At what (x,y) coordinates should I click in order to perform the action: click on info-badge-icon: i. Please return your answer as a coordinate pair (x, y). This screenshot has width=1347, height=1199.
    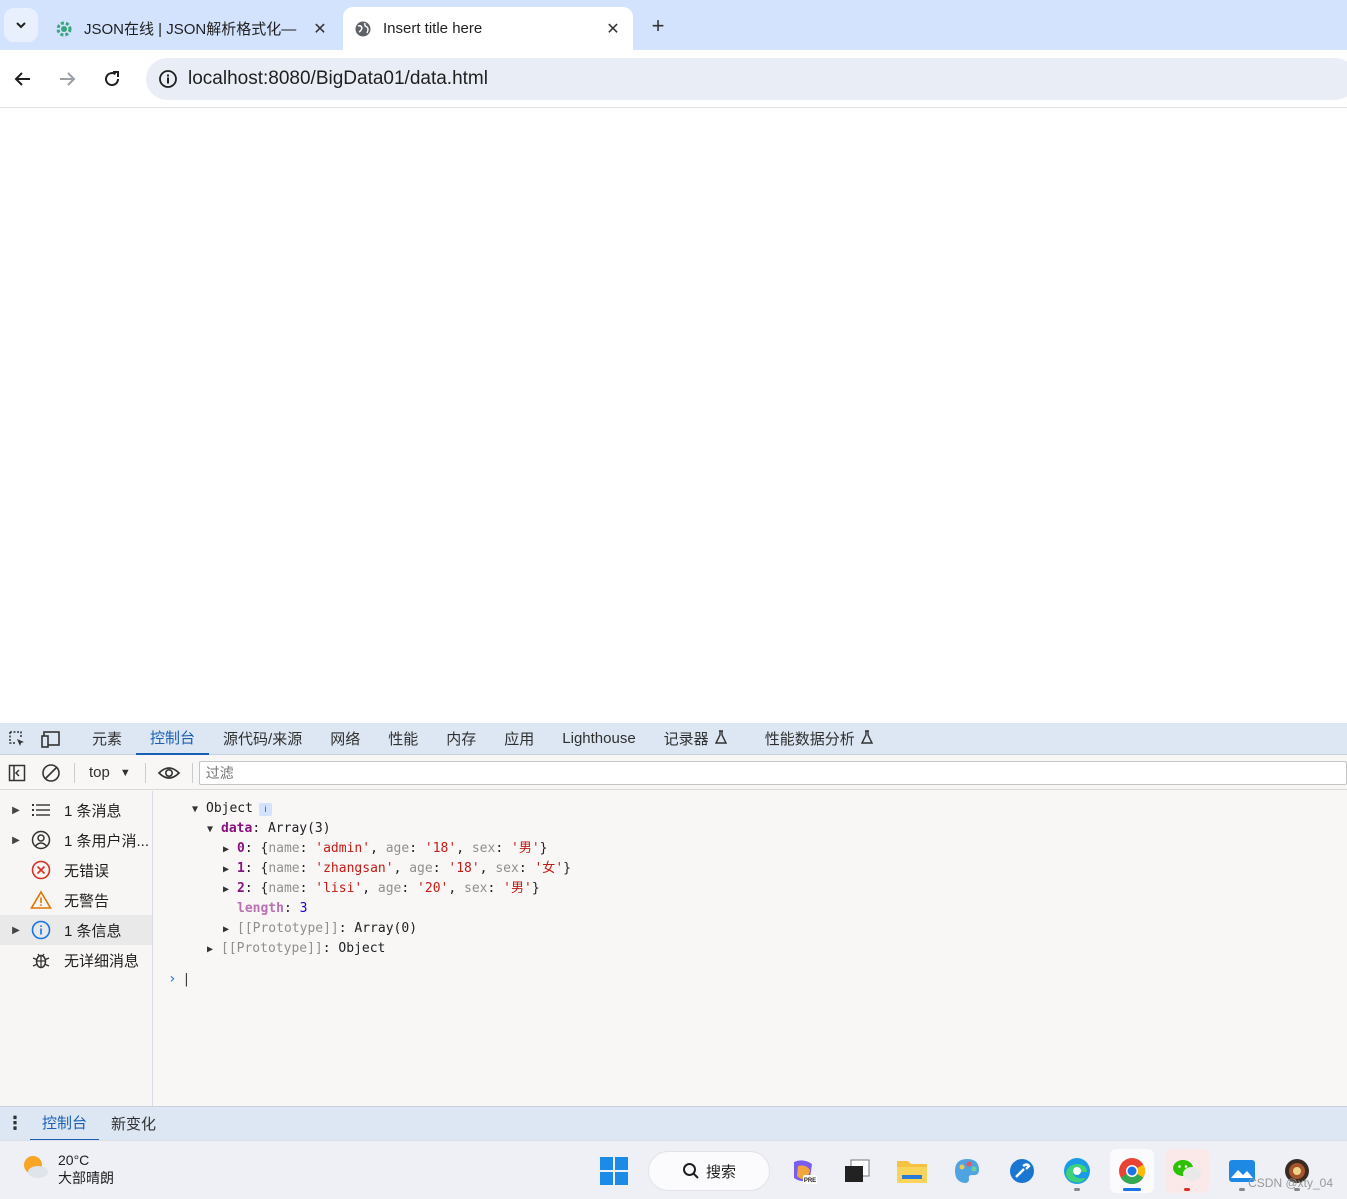
    Looking at the image, I should click on (265, 809).